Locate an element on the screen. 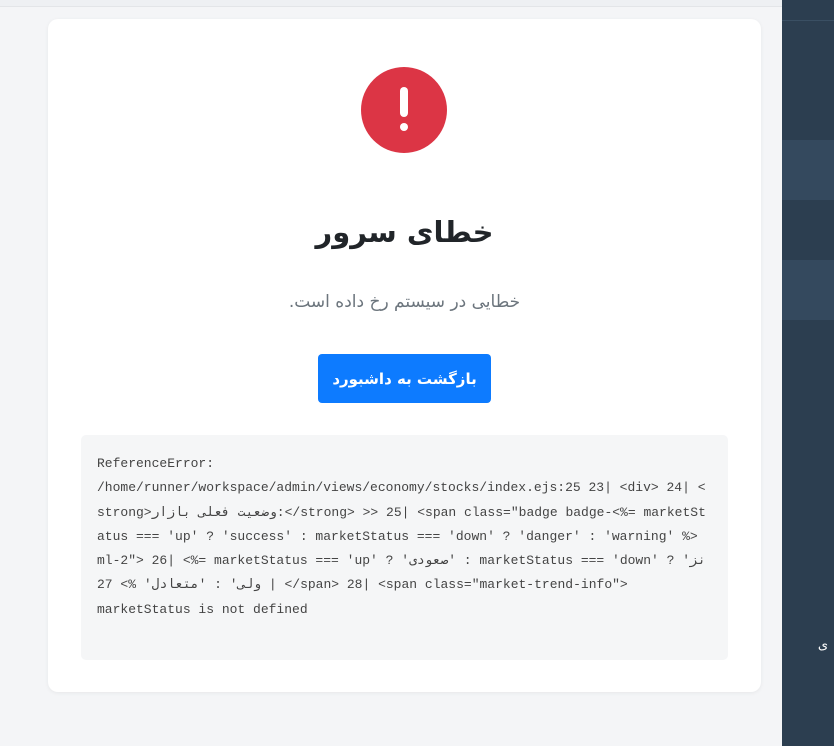 The width and height of the screenshot is (834, 746). top-bar is located at coordinates (391, 3).